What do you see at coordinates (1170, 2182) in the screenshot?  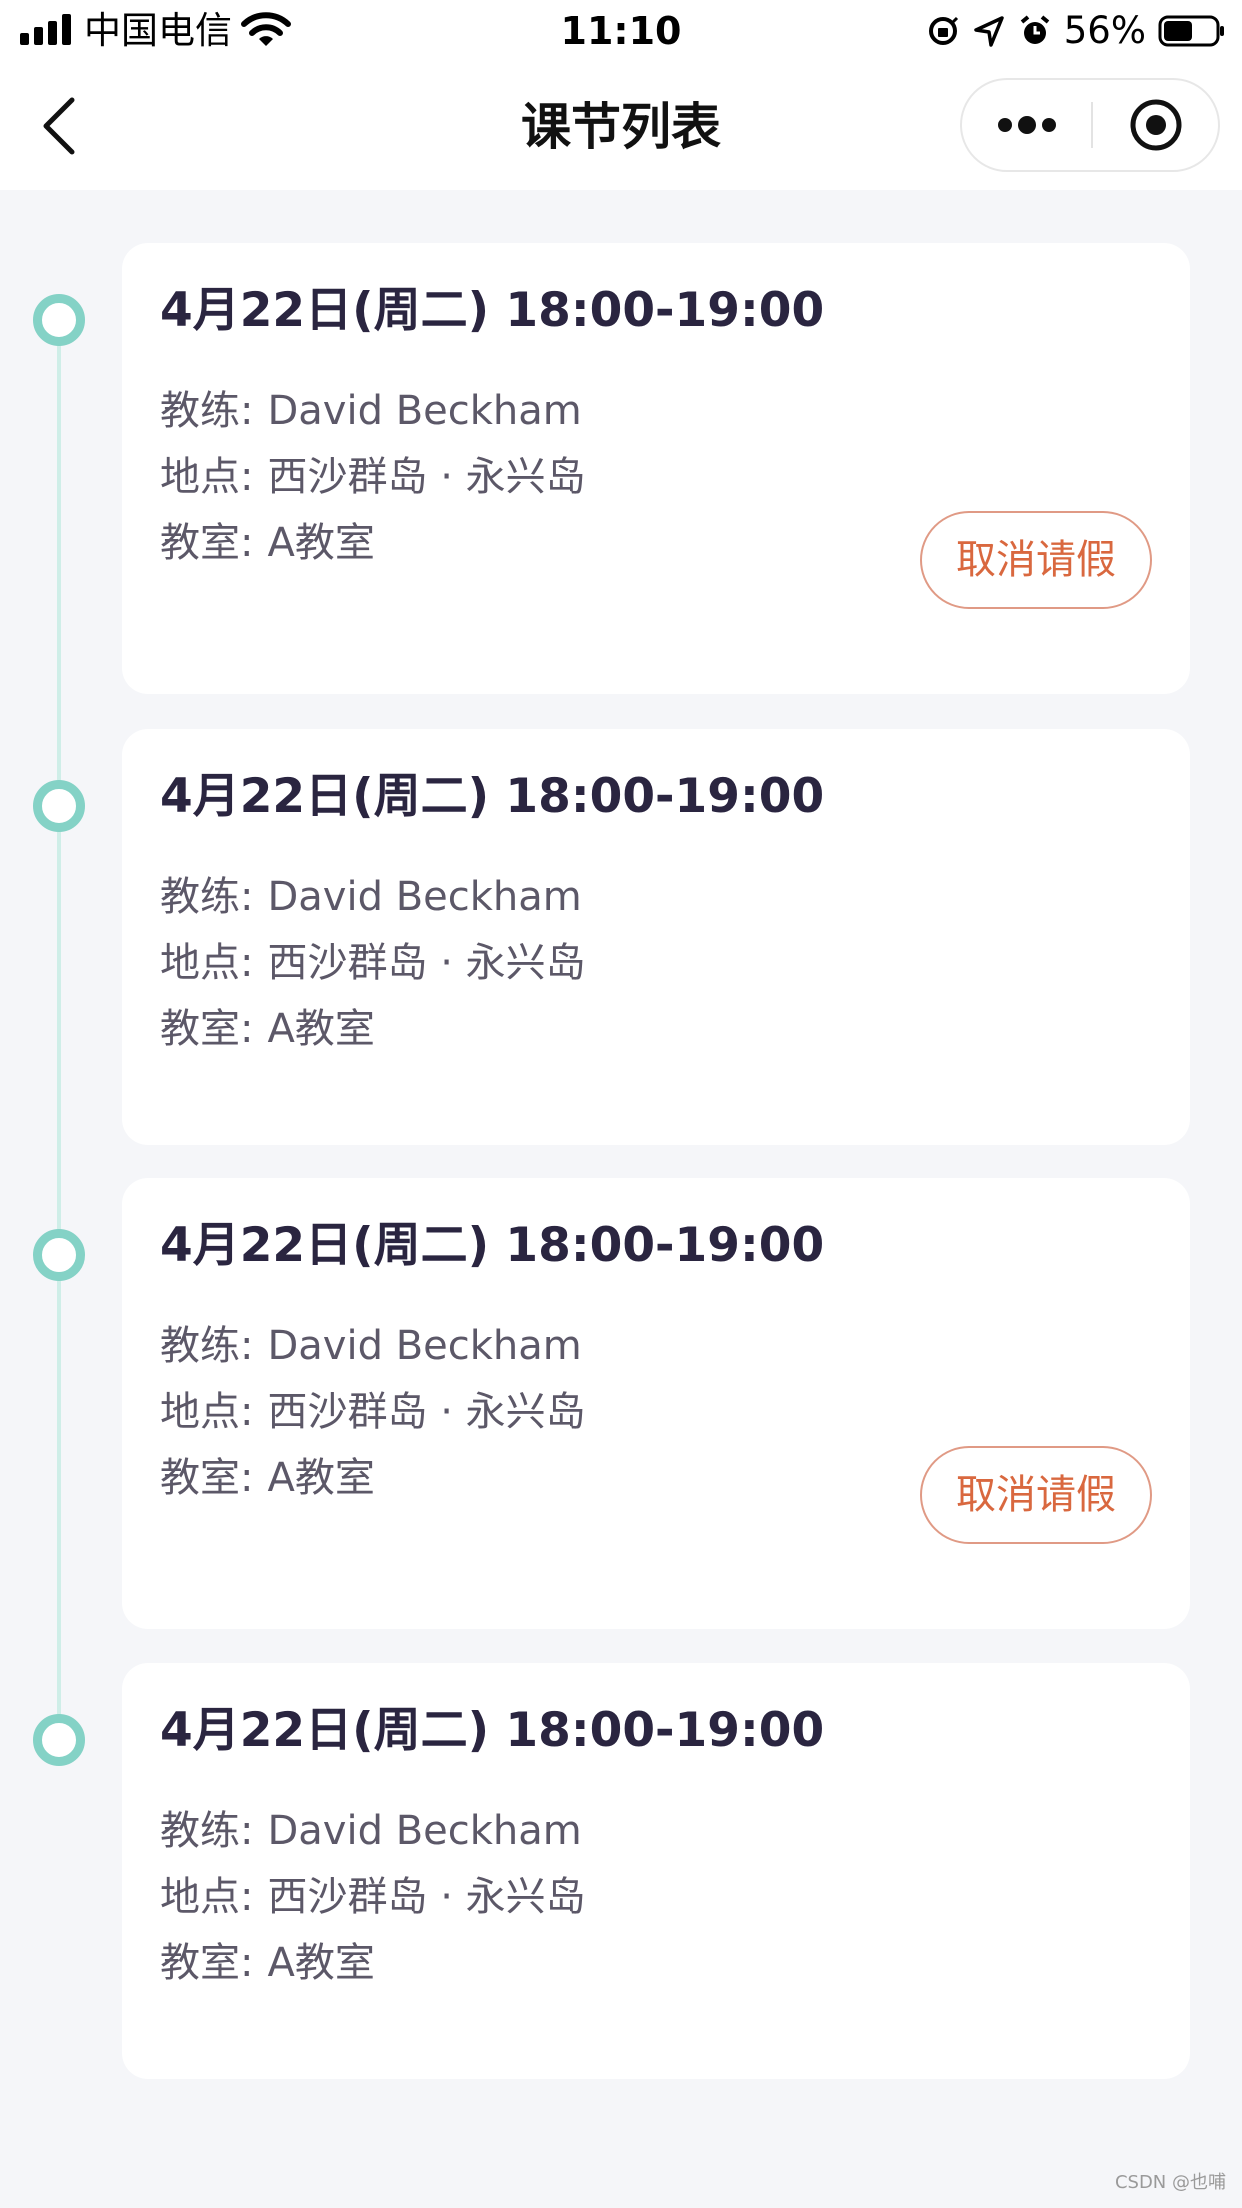 I see `watermark: CSDN @也哺` at bounding box center [1170, 2182].